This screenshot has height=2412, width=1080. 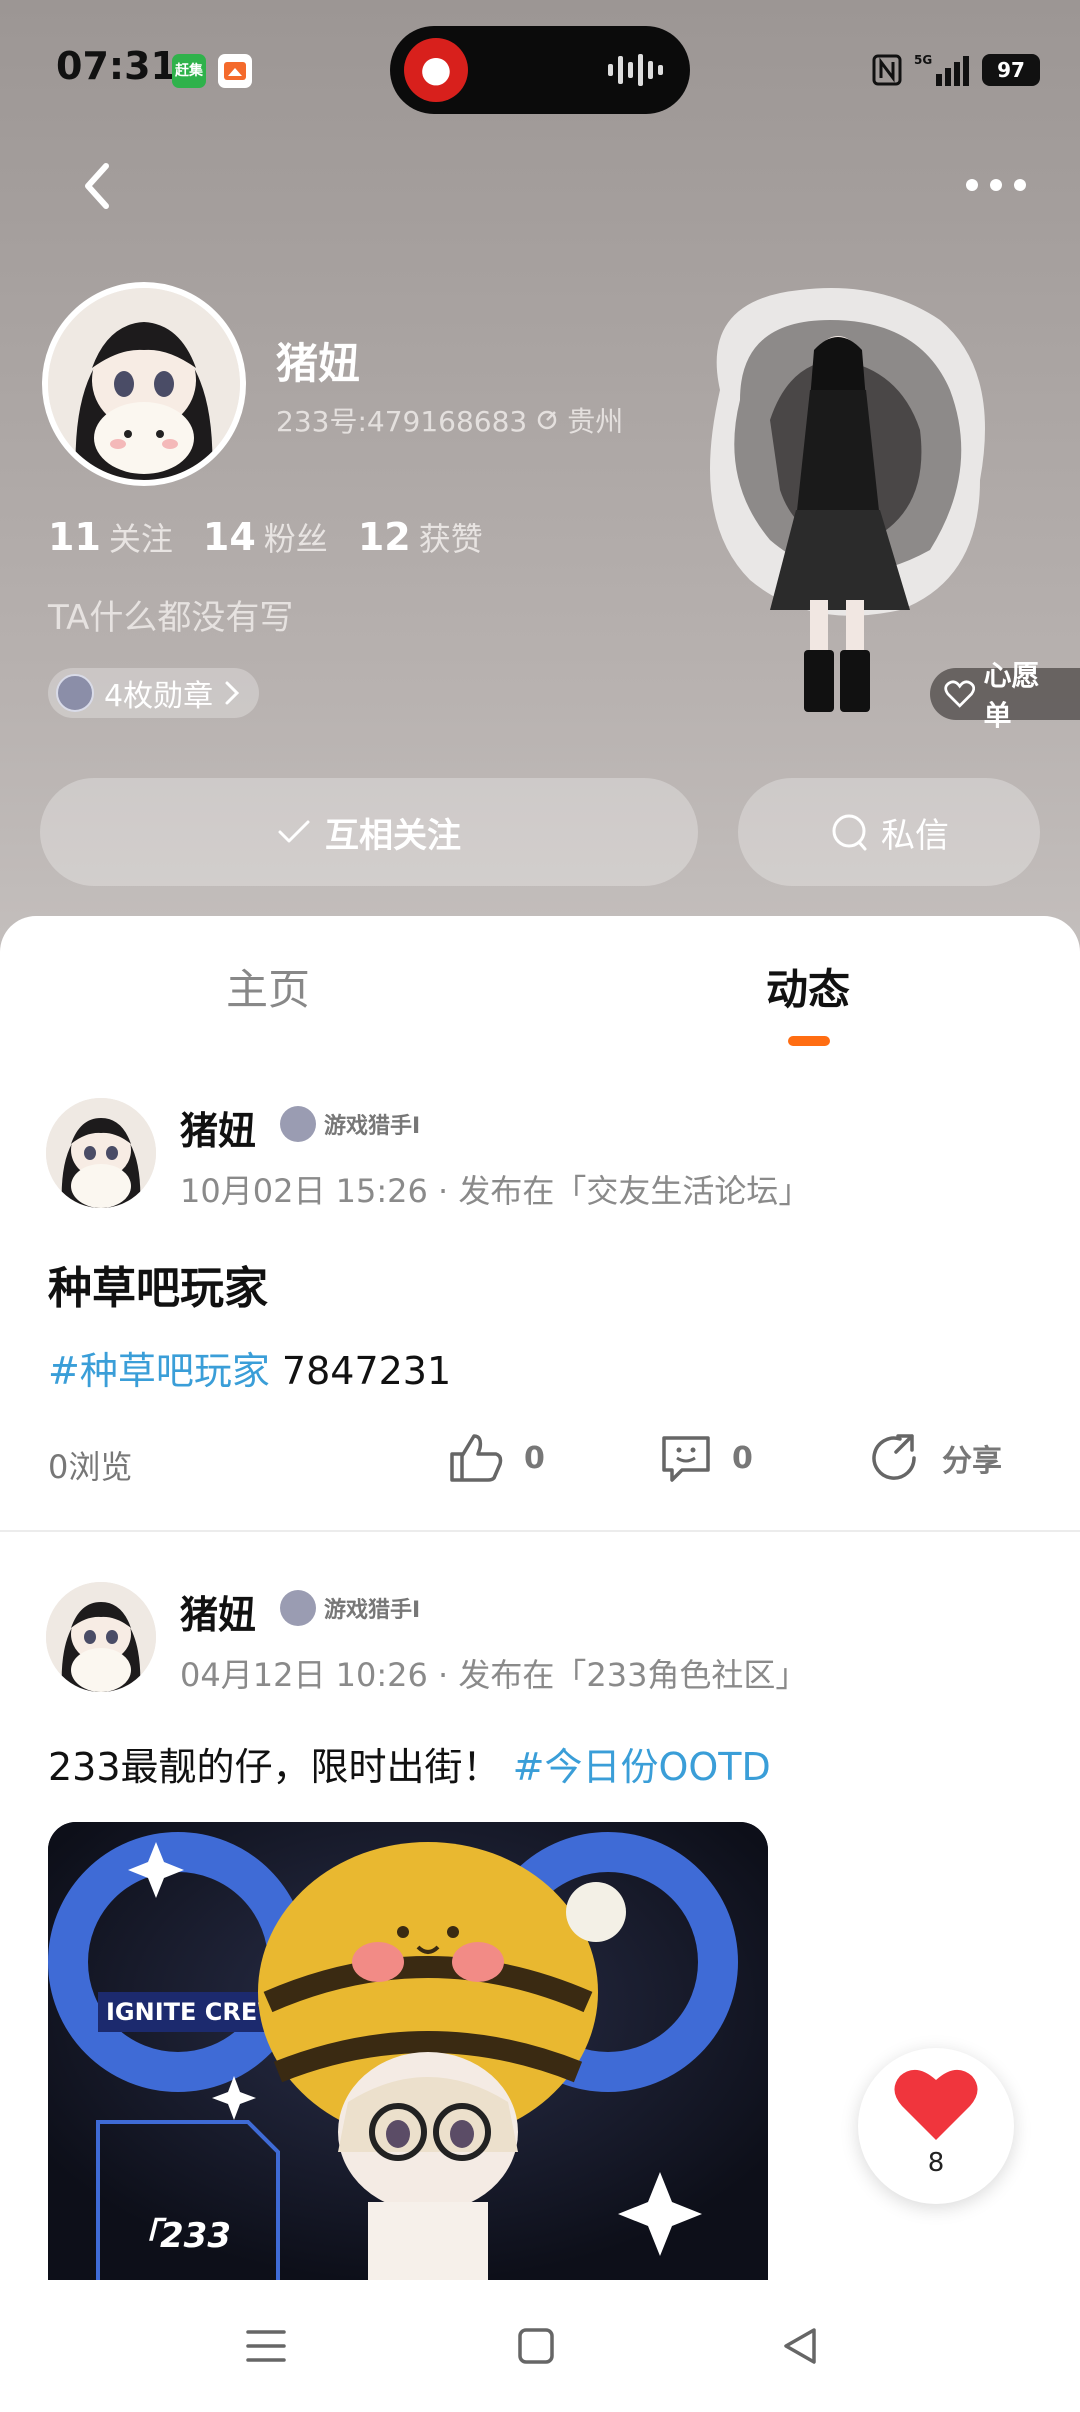 I want to click on chat-bubble-icon, so click(x=849, y=832).